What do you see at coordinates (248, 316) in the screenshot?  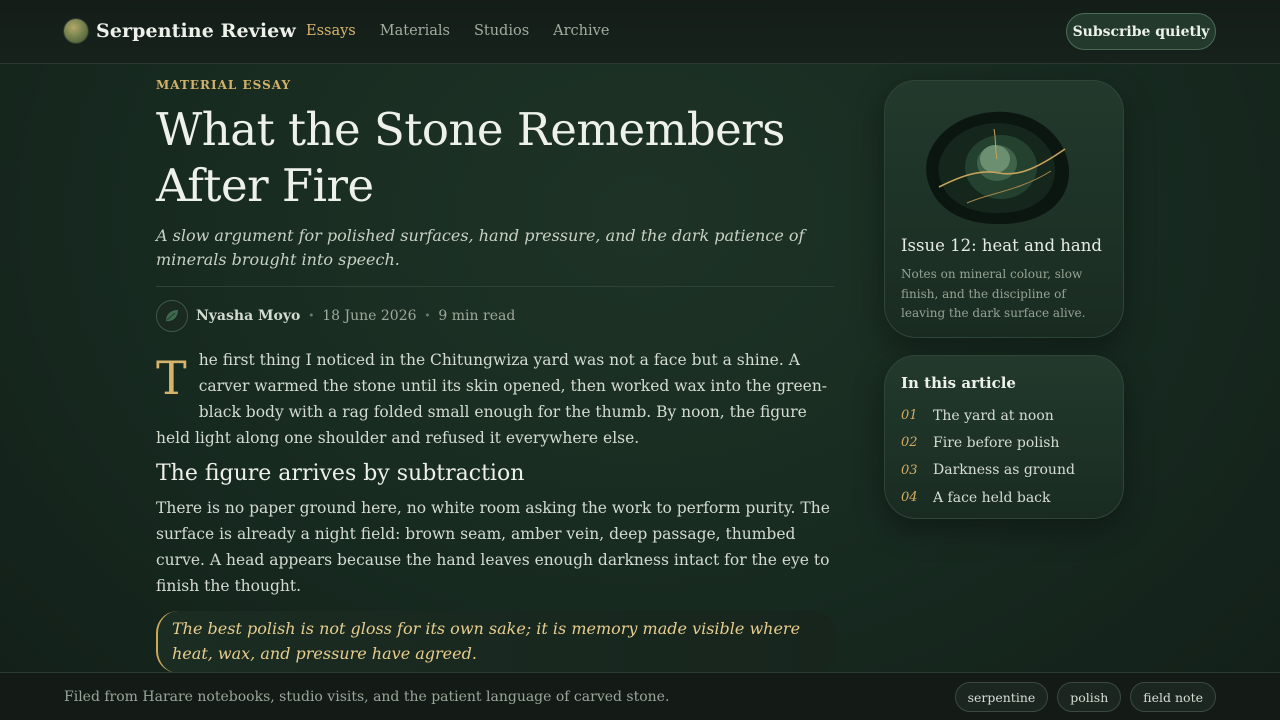 I see `author-name: Nyasha Moyo` at bounding box center [248, 316].